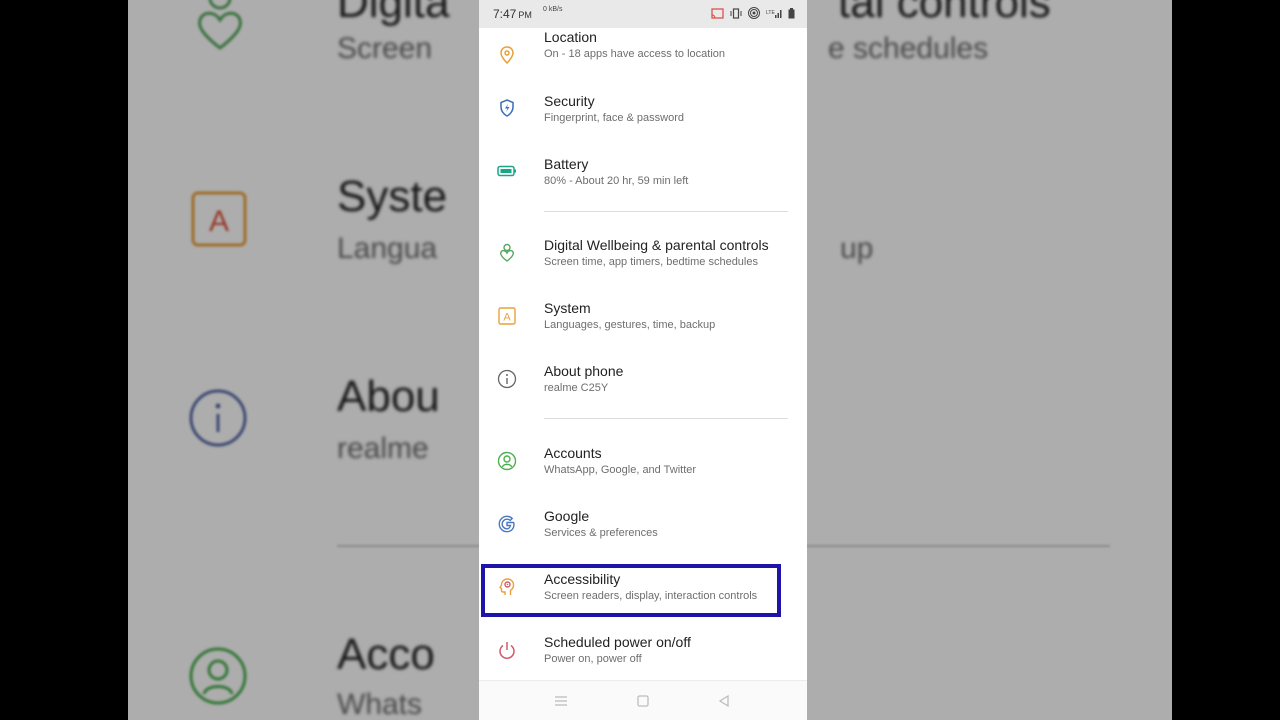 This screenshot has width=1280, height=720. I want to click on bg-title-wellbeing: Digita, so click(393, 13).